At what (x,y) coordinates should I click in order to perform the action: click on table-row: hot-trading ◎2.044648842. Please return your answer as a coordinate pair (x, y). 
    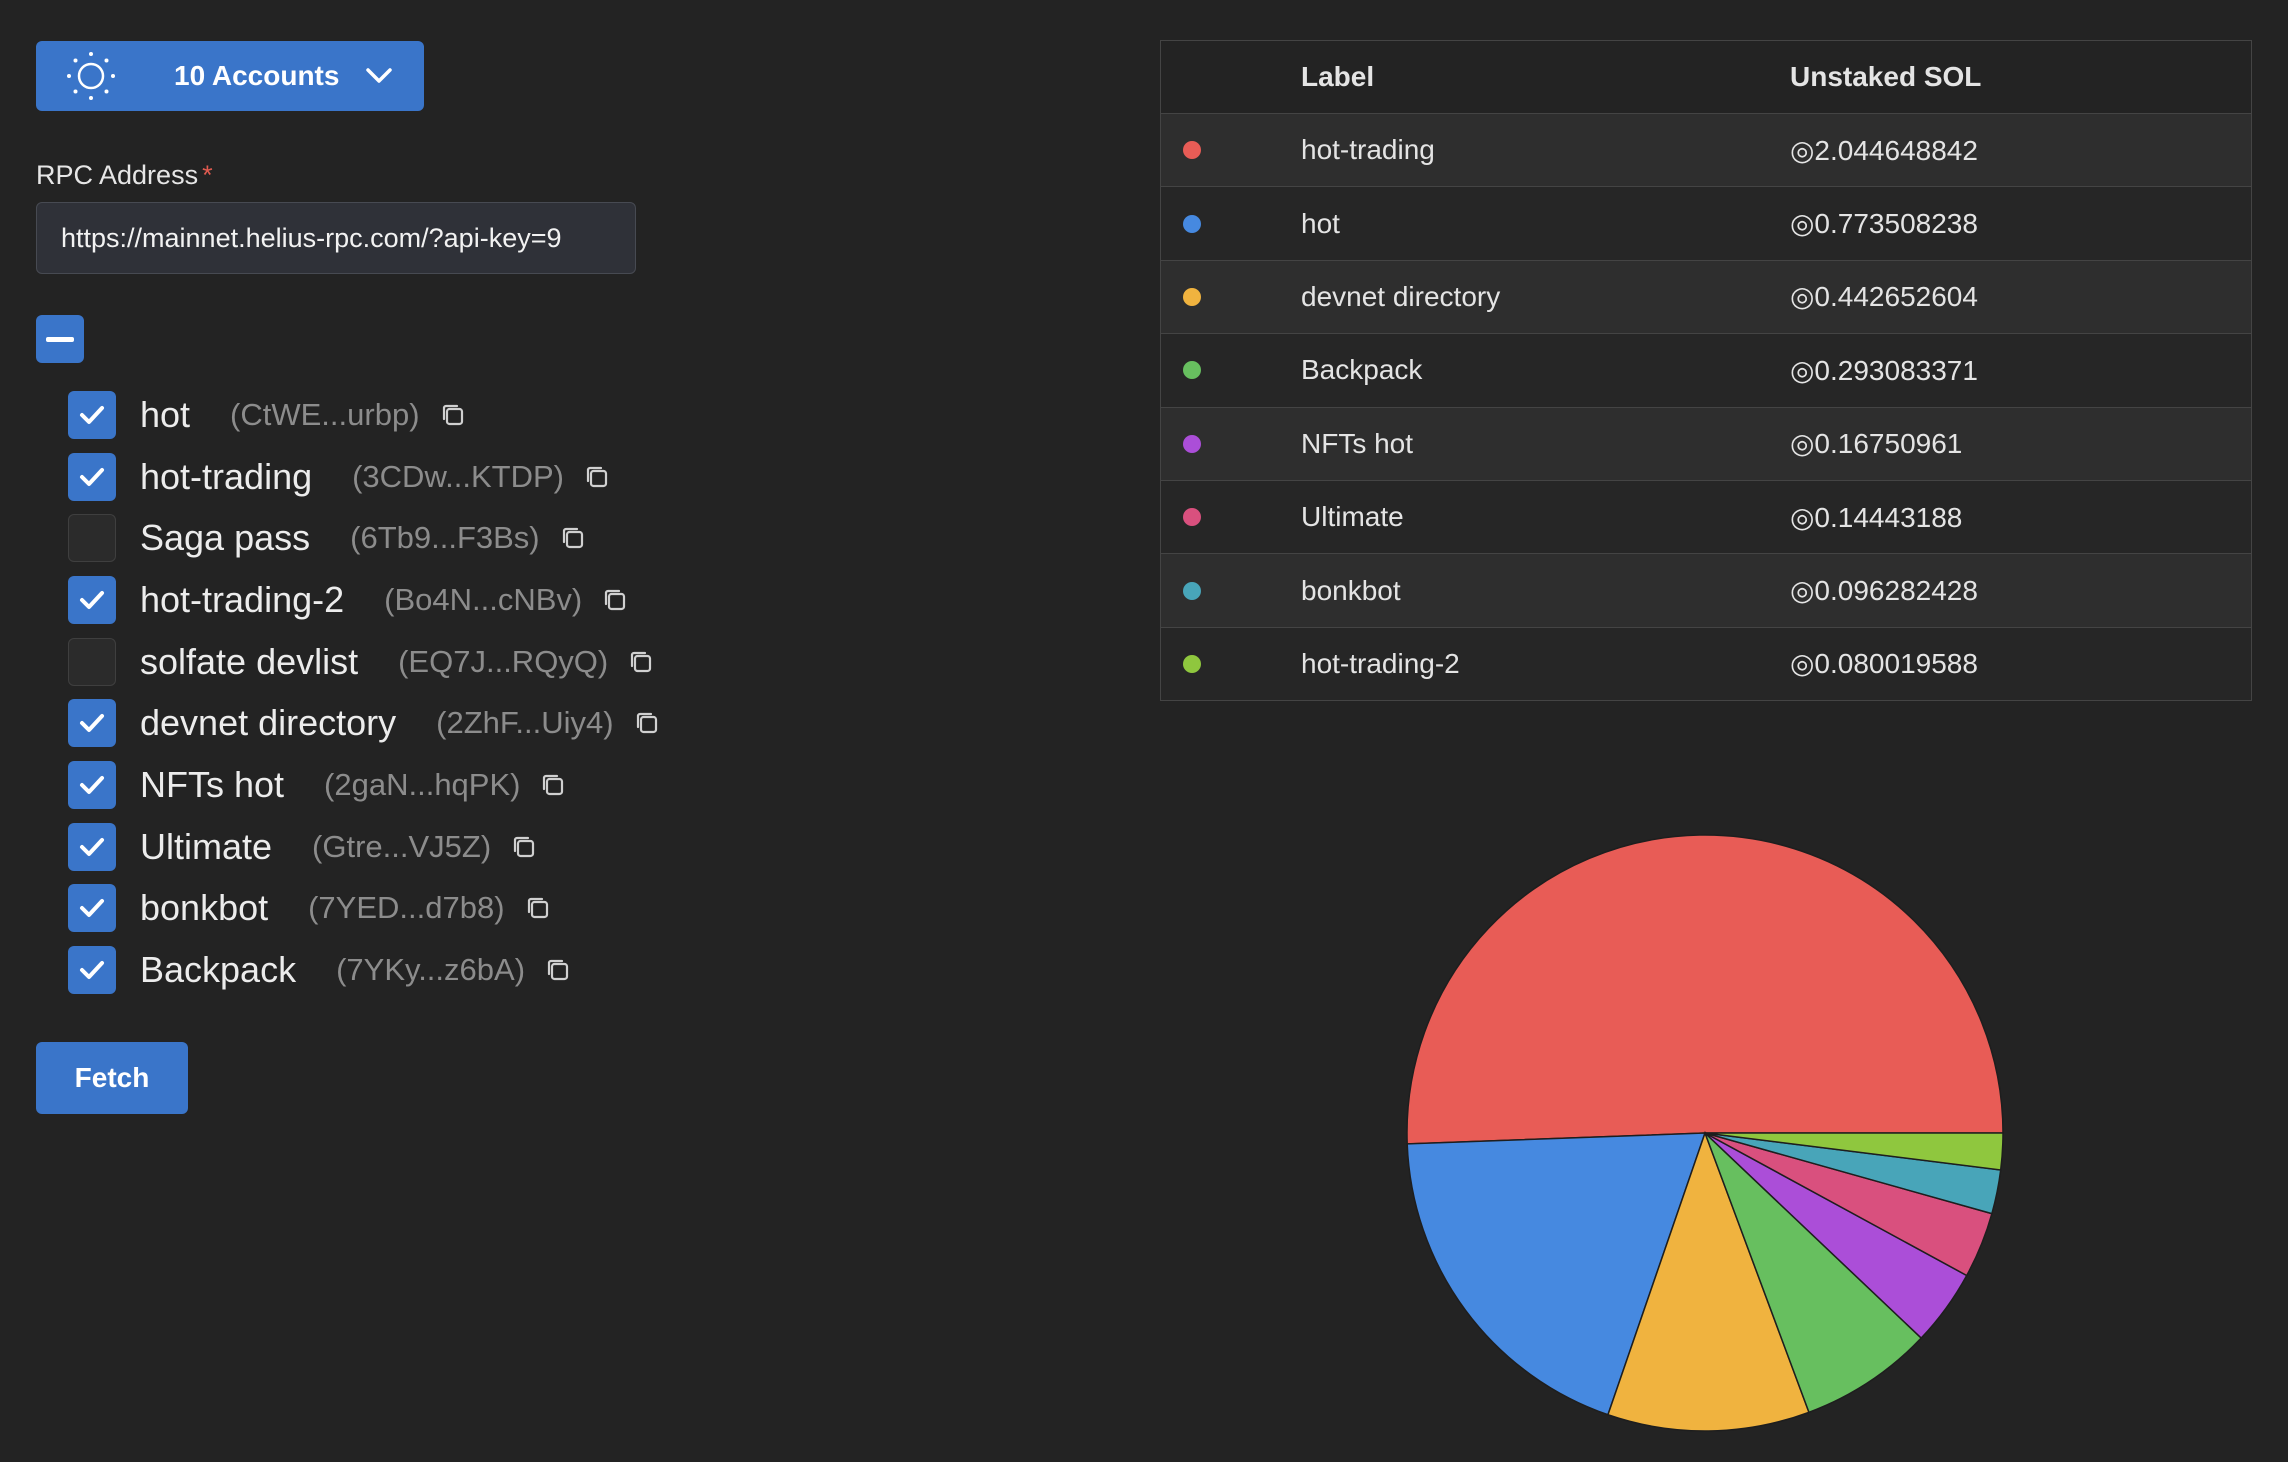
    Looking at the image, I should click on (1706, 150).